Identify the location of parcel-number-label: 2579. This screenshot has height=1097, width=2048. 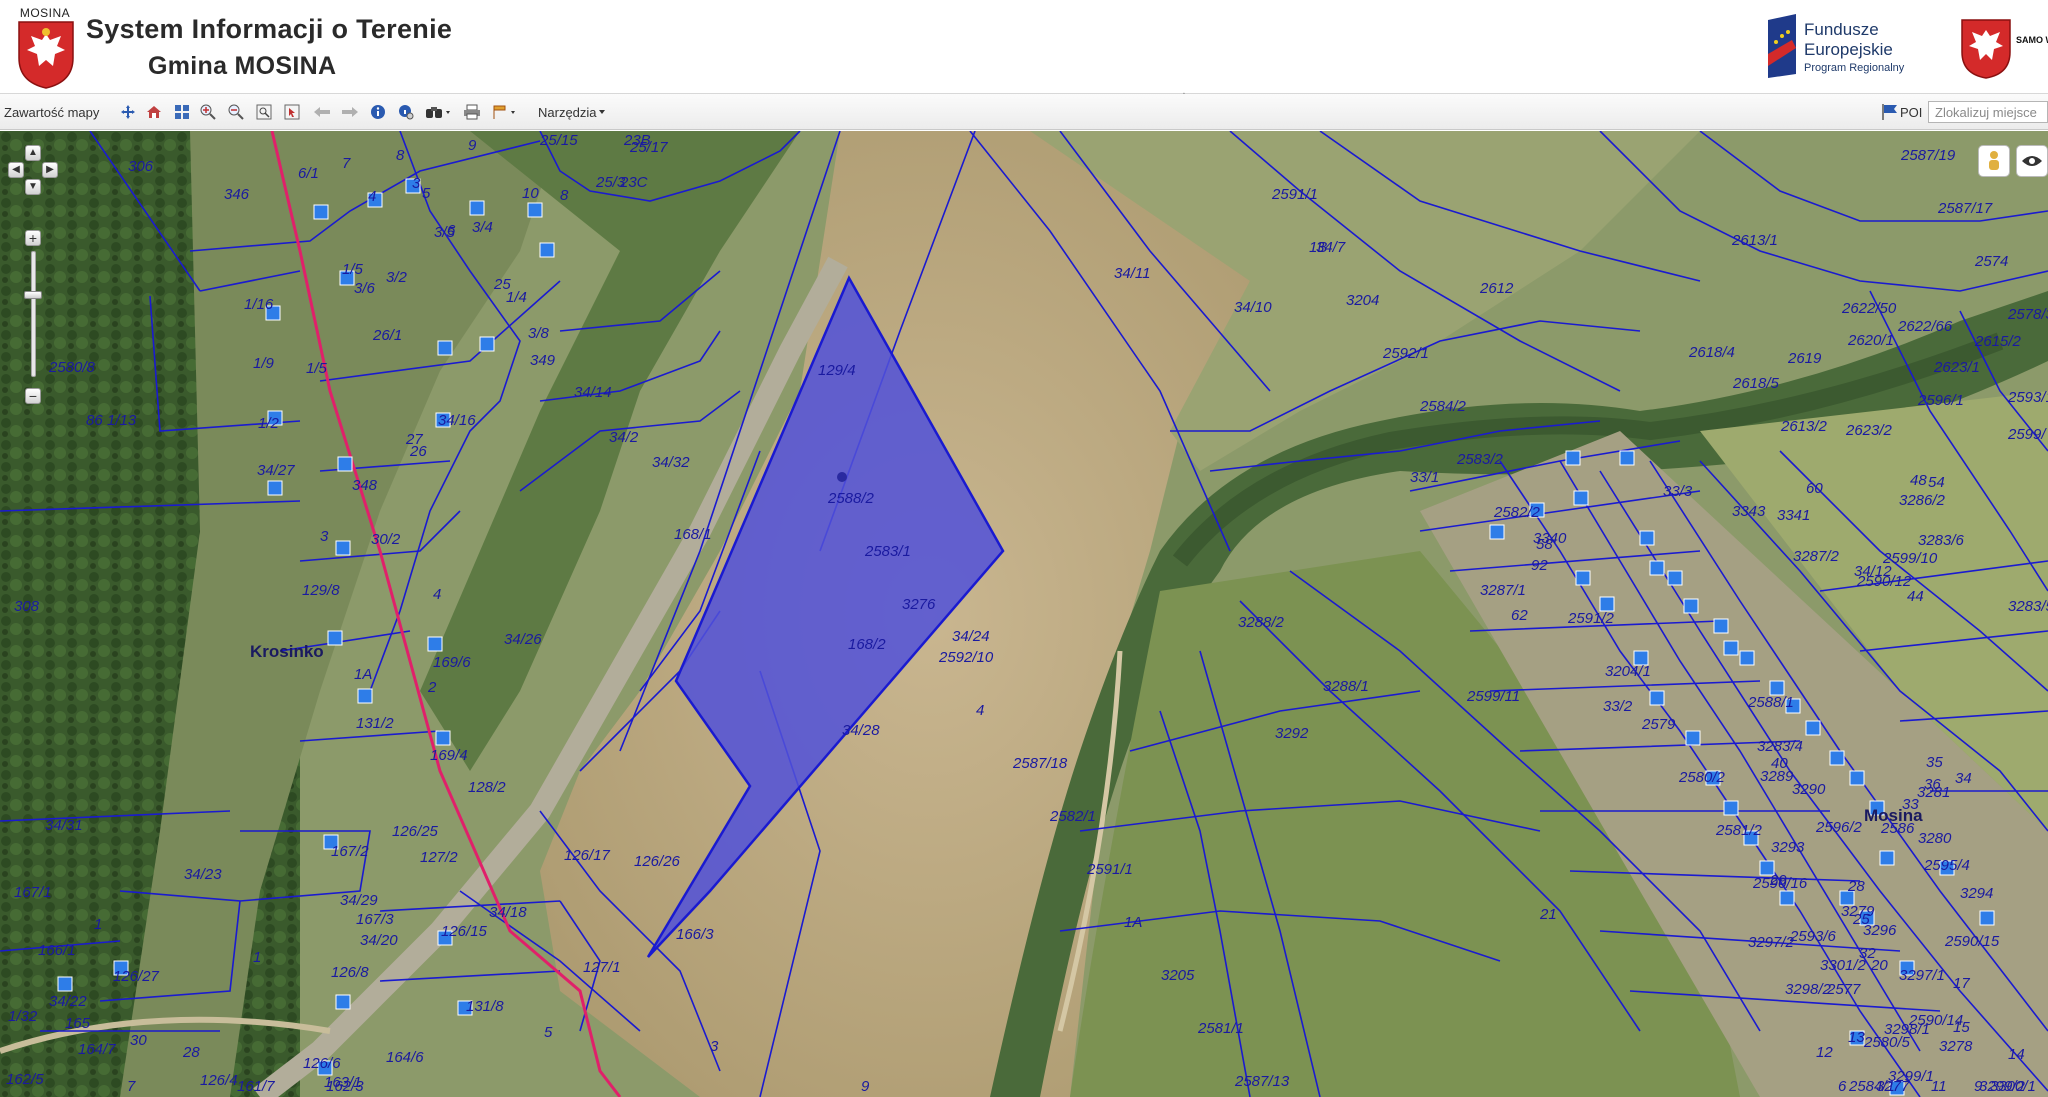
(1658, 724).